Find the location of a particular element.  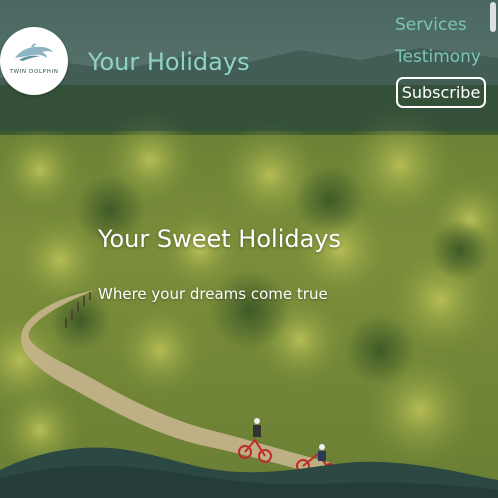

logo-text: TWIN DOLPHIN is located at coordinates (34, 72).